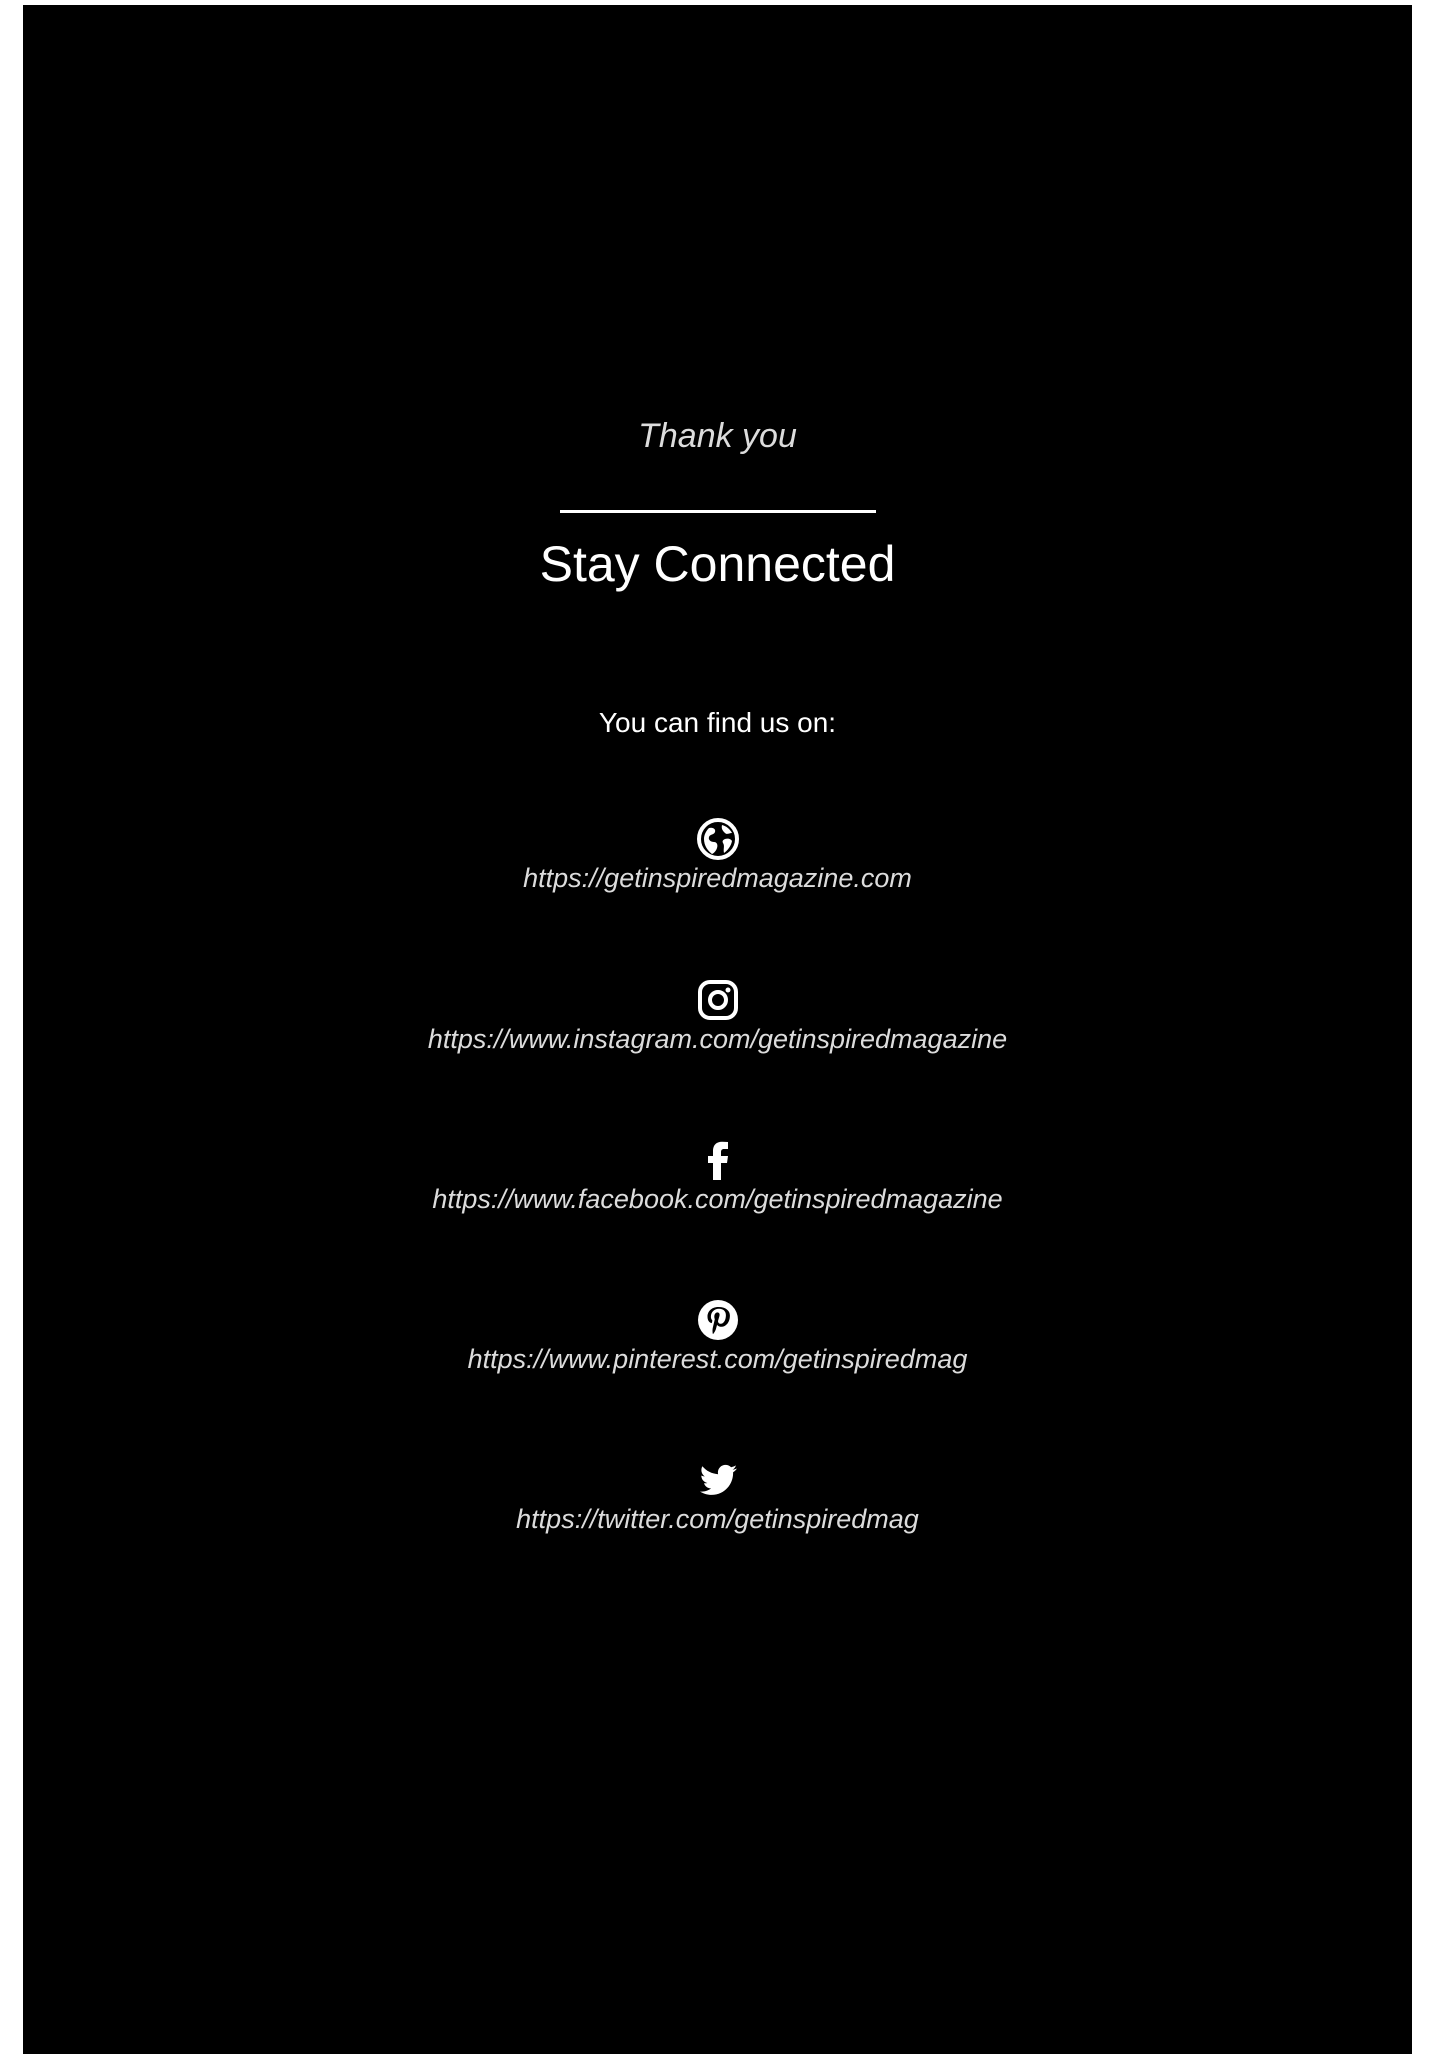 The height and width of the screenshot is (2054, 1435). I want to click on instagram-icon, so click(718, 1000).